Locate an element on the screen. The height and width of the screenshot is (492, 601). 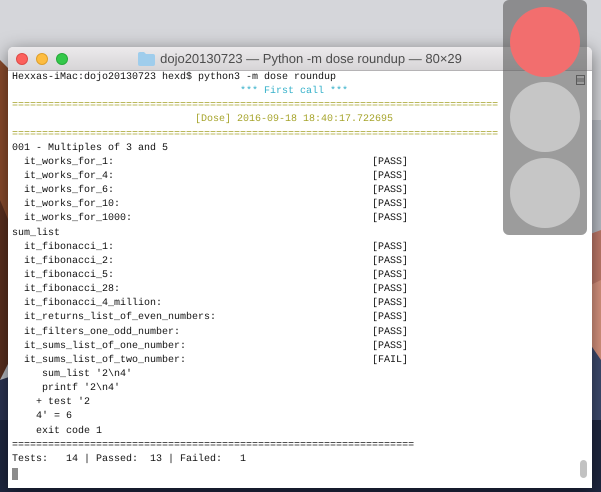
prompt-line: Hexxas-iMac:dojo20130723 hexd$ python3 -m dose roundup is located at coordinates (174, 78).